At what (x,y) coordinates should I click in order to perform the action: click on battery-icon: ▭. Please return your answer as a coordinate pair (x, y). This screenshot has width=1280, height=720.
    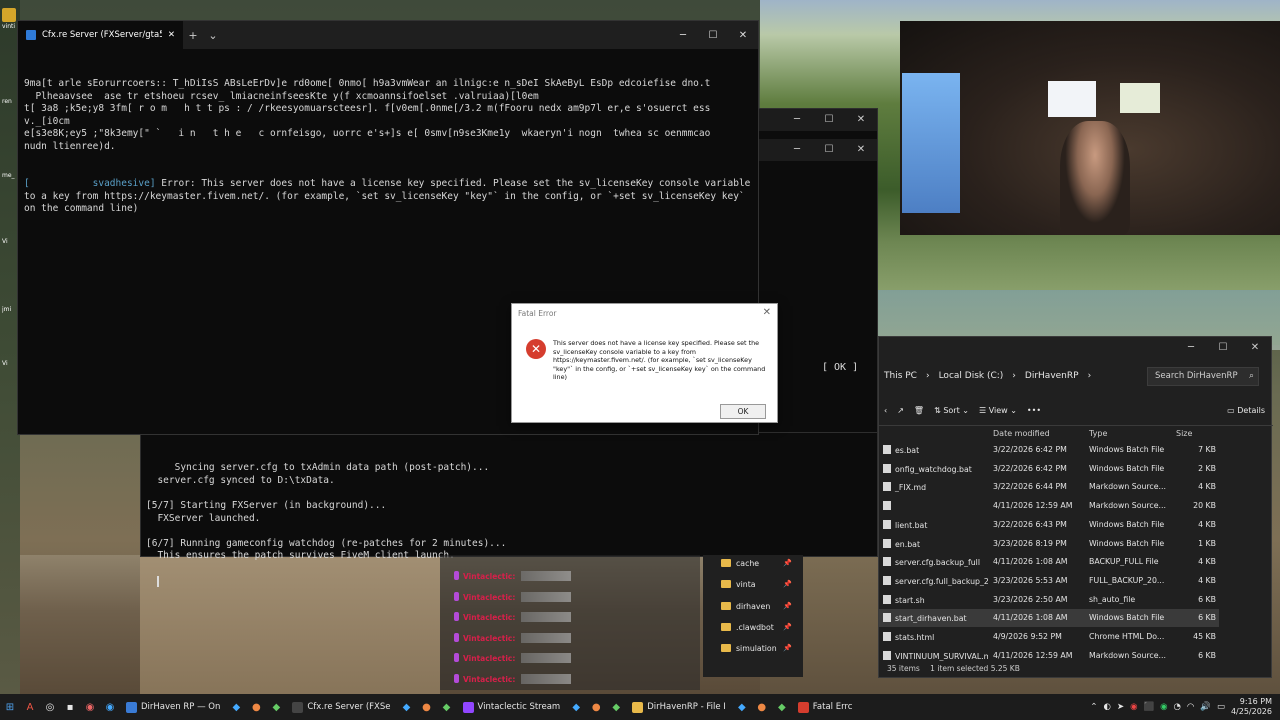
    Looking at the image, I should click on (1221, 707).